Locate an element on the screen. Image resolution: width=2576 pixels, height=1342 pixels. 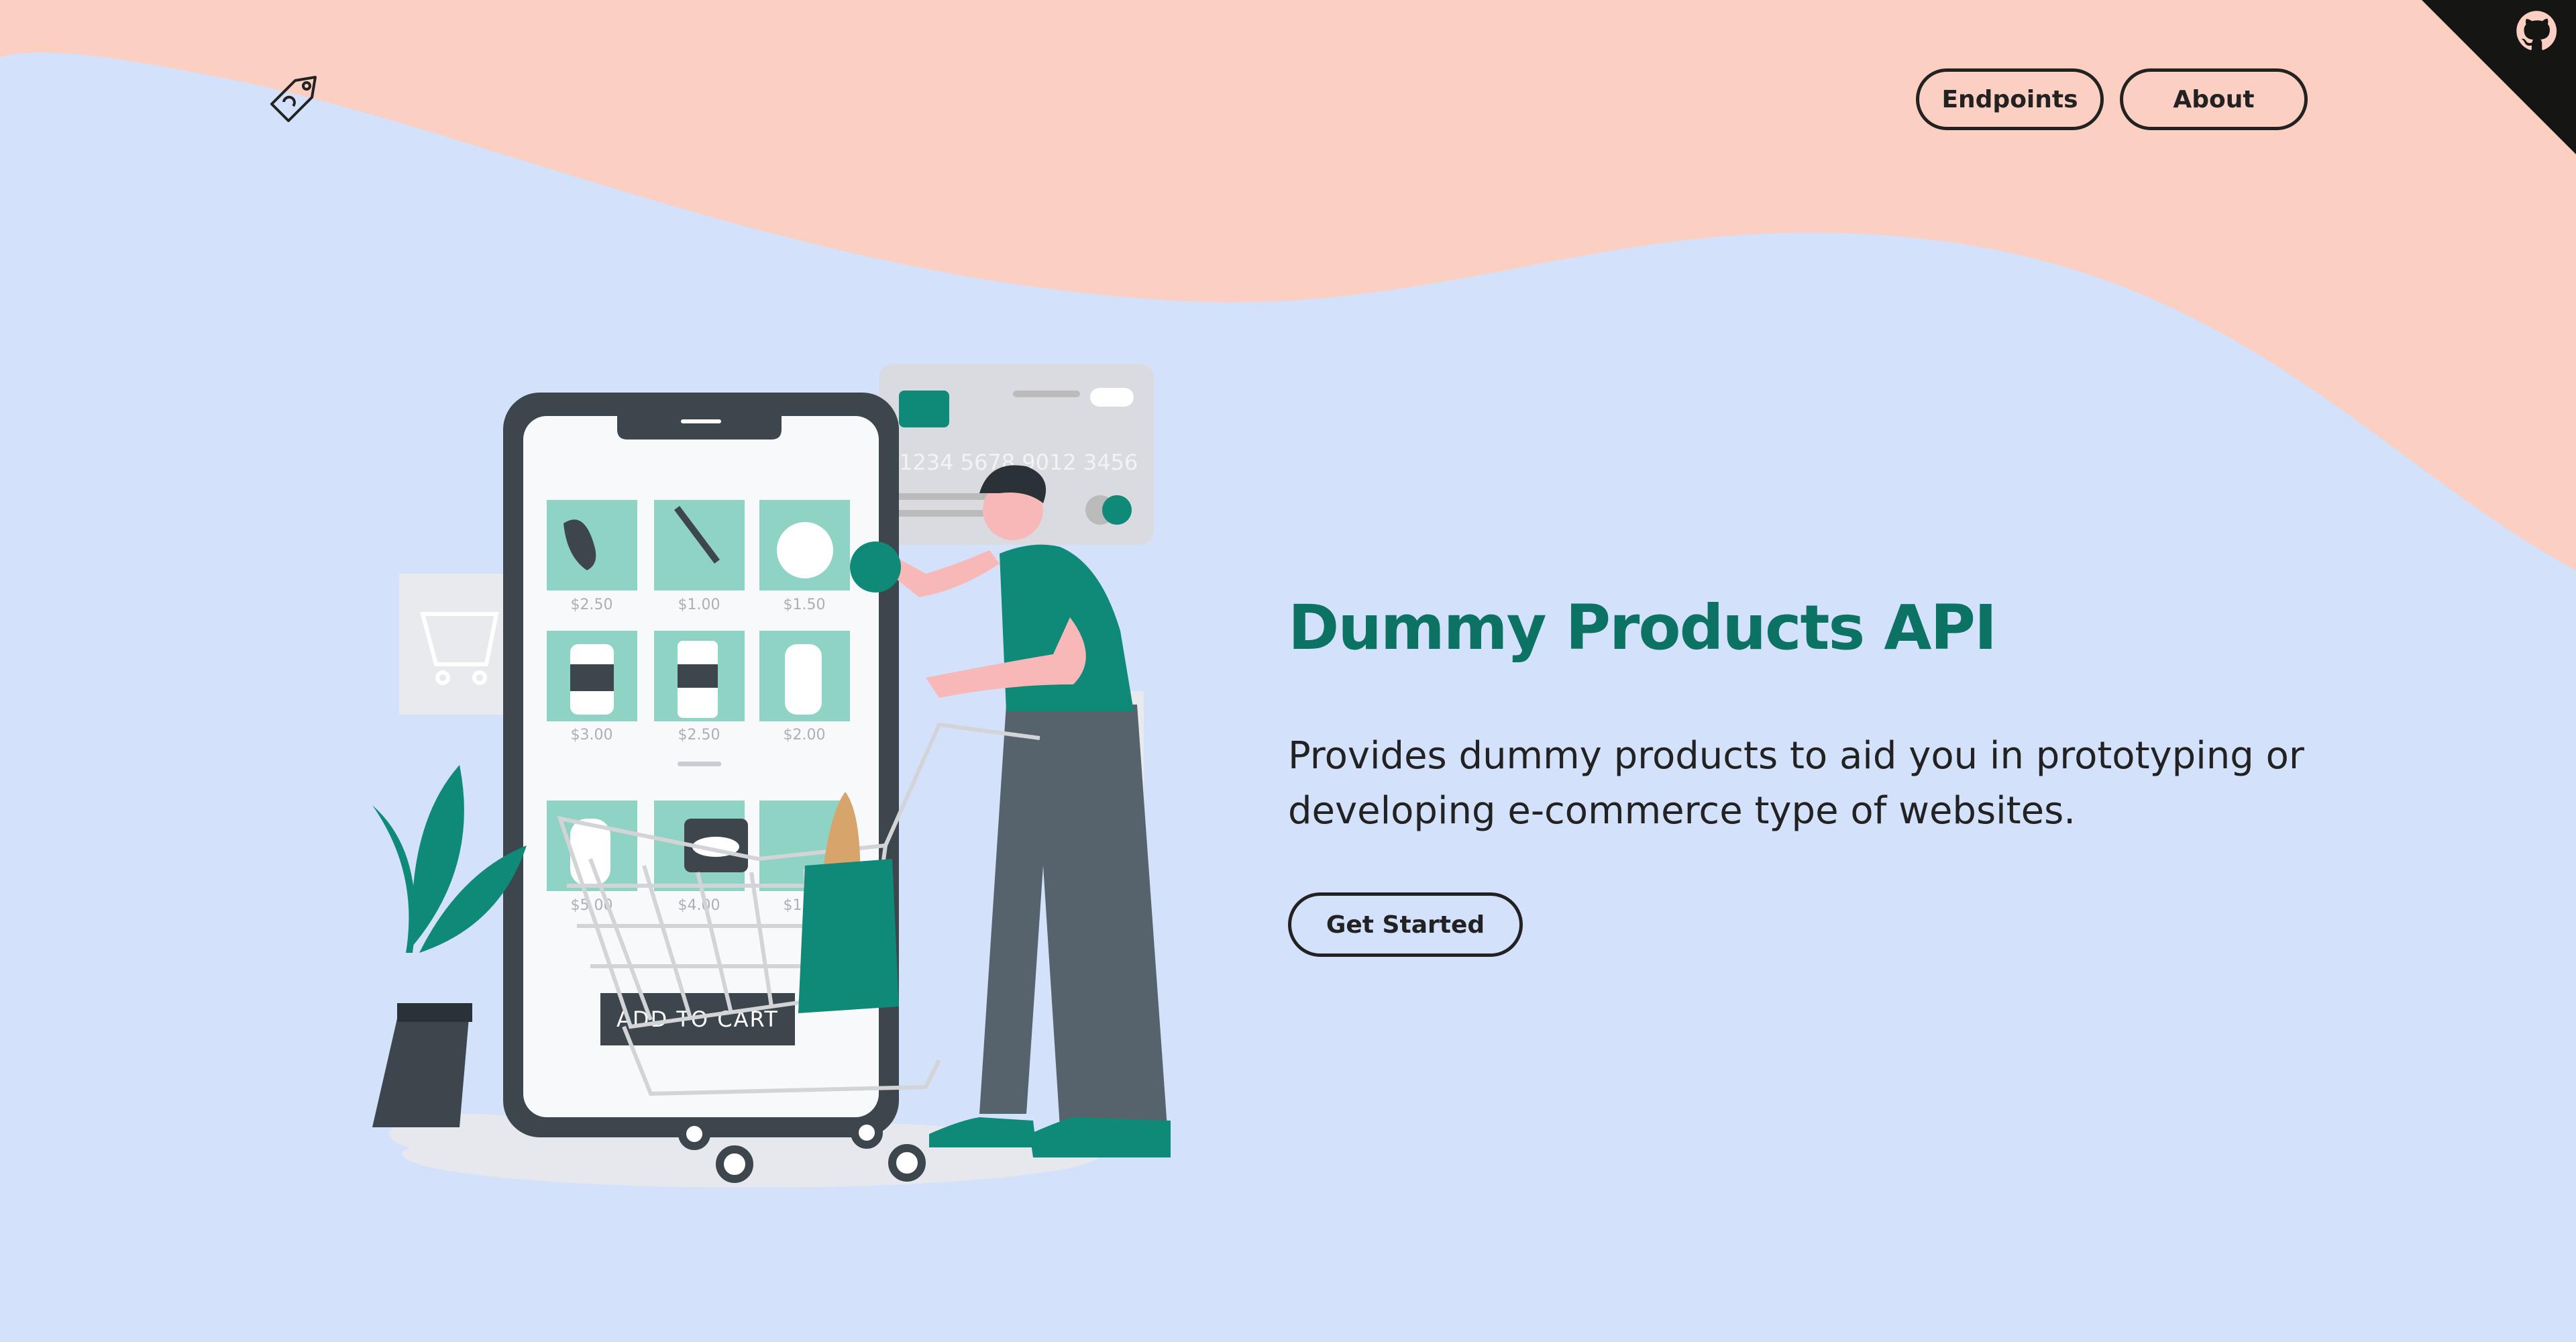
get-started-button: Get Started is located at coordinates (1405, 925).